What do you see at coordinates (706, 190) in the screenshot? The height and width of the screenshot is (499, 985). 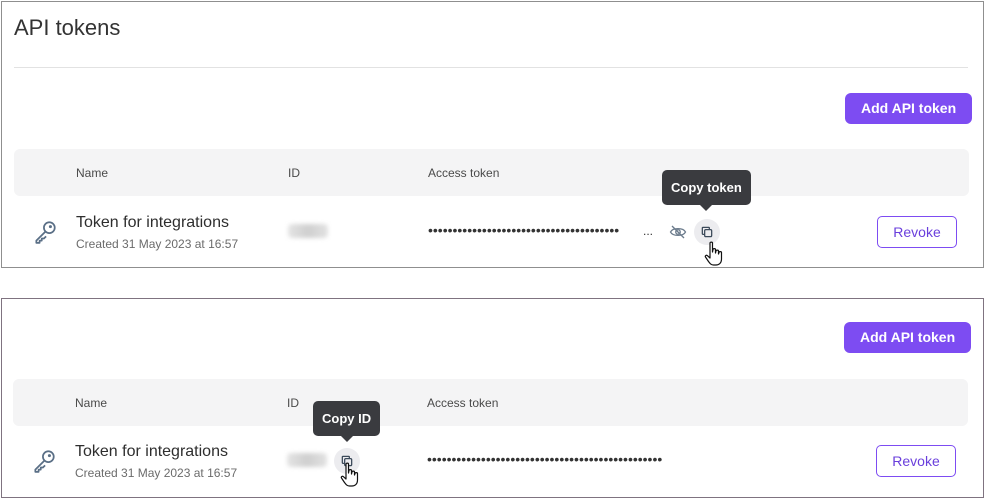 I see `copy-token-tooltip: Copy token` at bounding box center [706, 190].